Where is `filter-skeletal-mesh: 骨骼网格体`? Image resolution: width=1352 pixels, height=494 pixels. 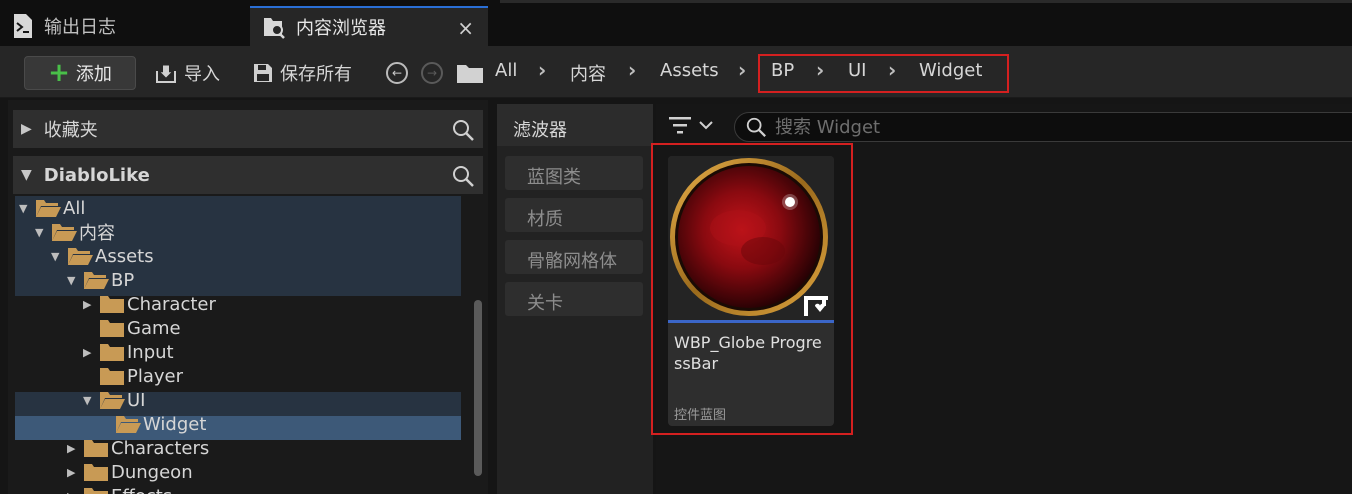
filter-skeletal-mesh: 骨骼网格体 is located at coordinates (574, 257).